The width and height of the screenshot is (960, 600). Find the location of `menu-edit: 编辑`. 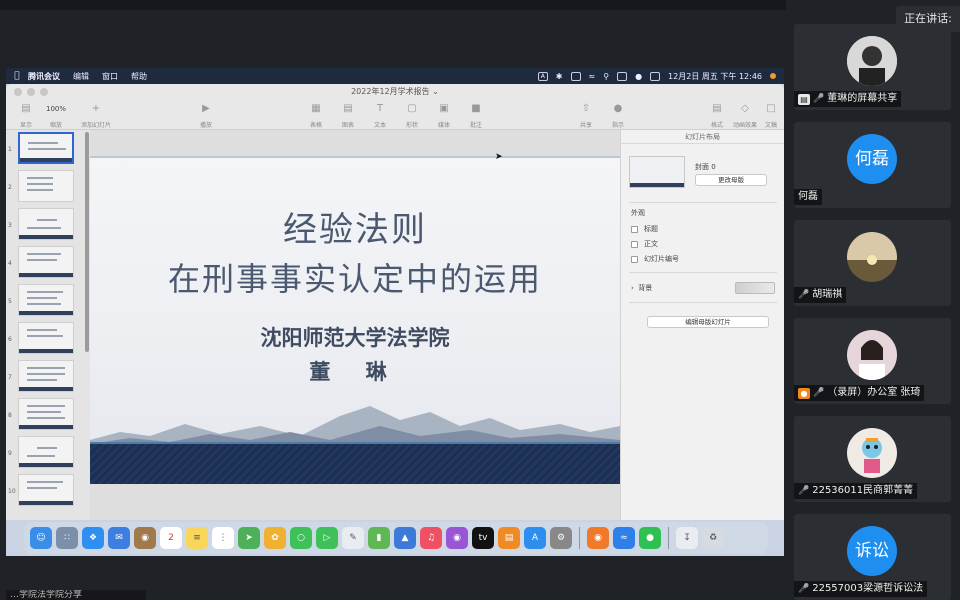

menu-edit: 编辑 is located at coordinates (81, 76).